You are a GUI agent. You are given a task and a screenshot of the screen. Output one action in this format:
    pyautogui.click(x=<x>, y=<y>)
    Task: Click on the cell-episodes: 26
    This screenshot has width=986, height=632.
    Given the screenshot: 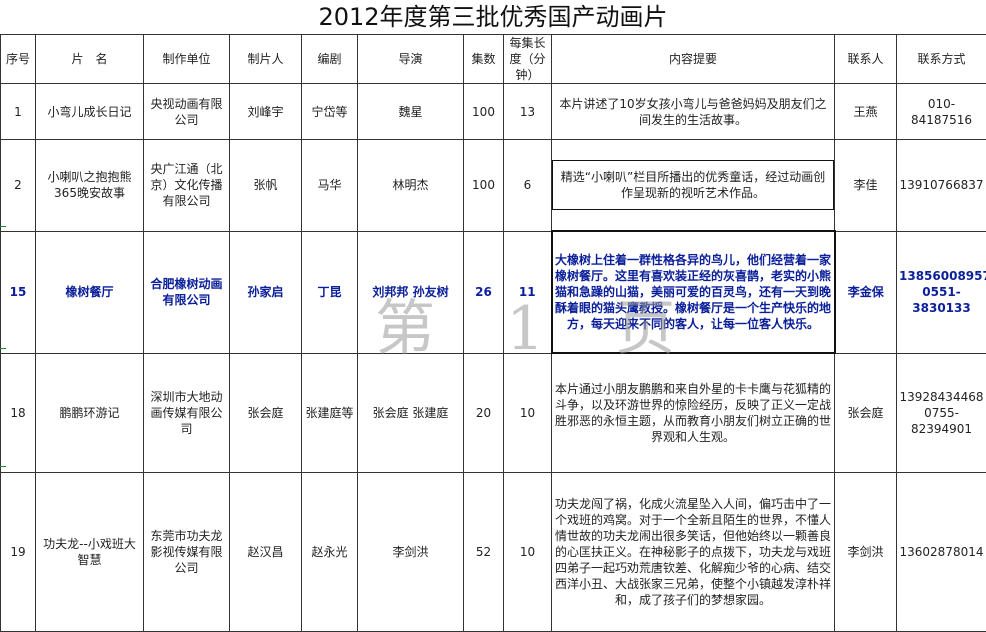 What is the action you would take?
    pyautogui.click(x=484, y=292)
    